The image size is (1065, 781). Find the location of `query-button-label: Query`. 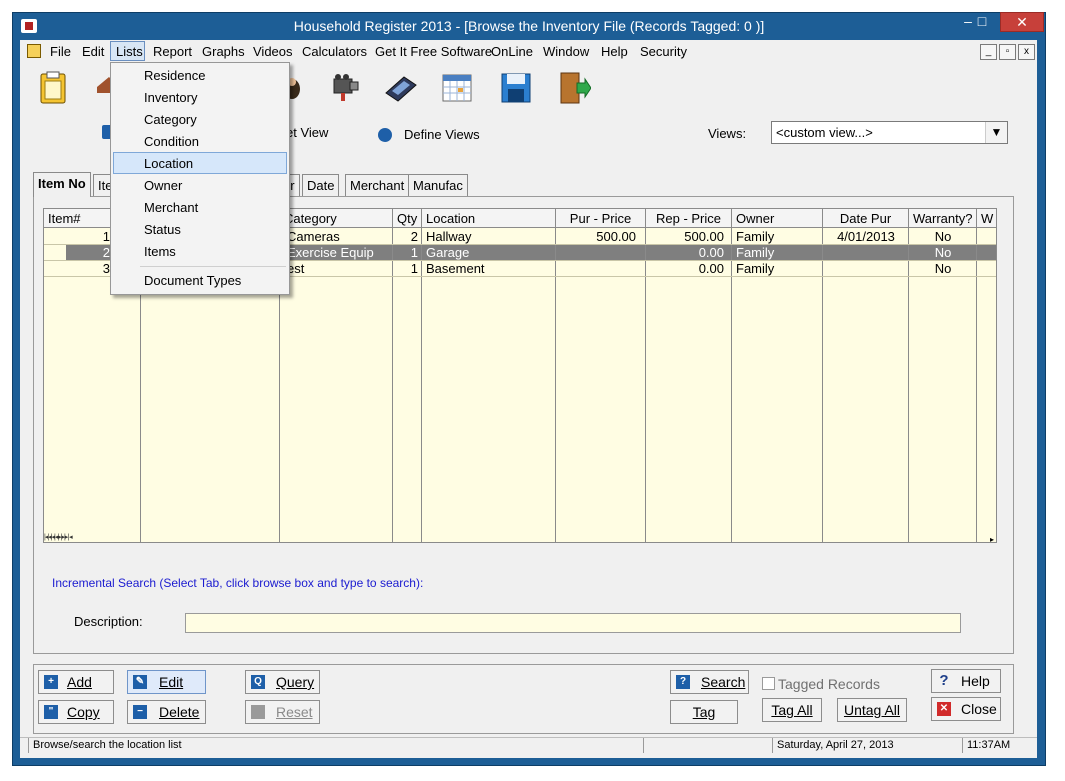

query-button-label: Query is located at coordinates (295, 682).